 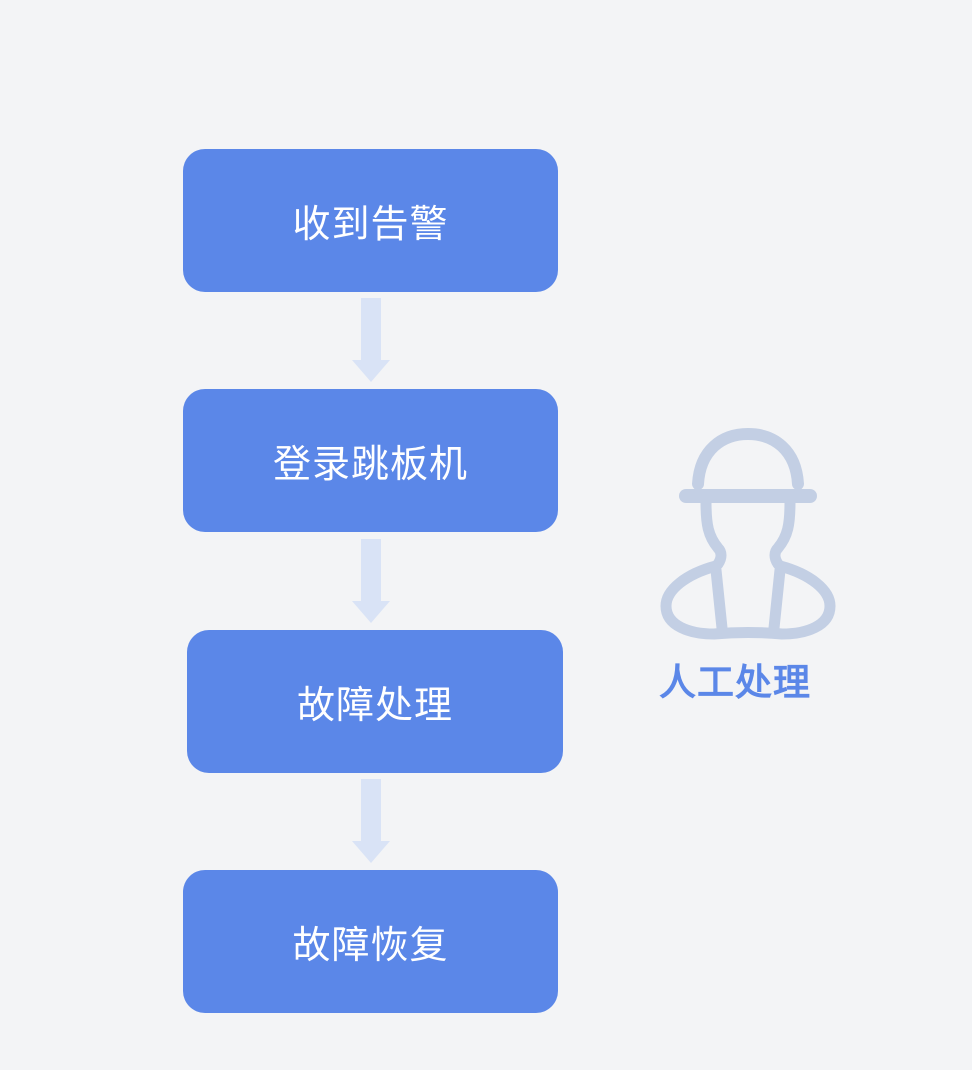 I want to click on worker-hardhat-icon, so click(x=748, y=534).